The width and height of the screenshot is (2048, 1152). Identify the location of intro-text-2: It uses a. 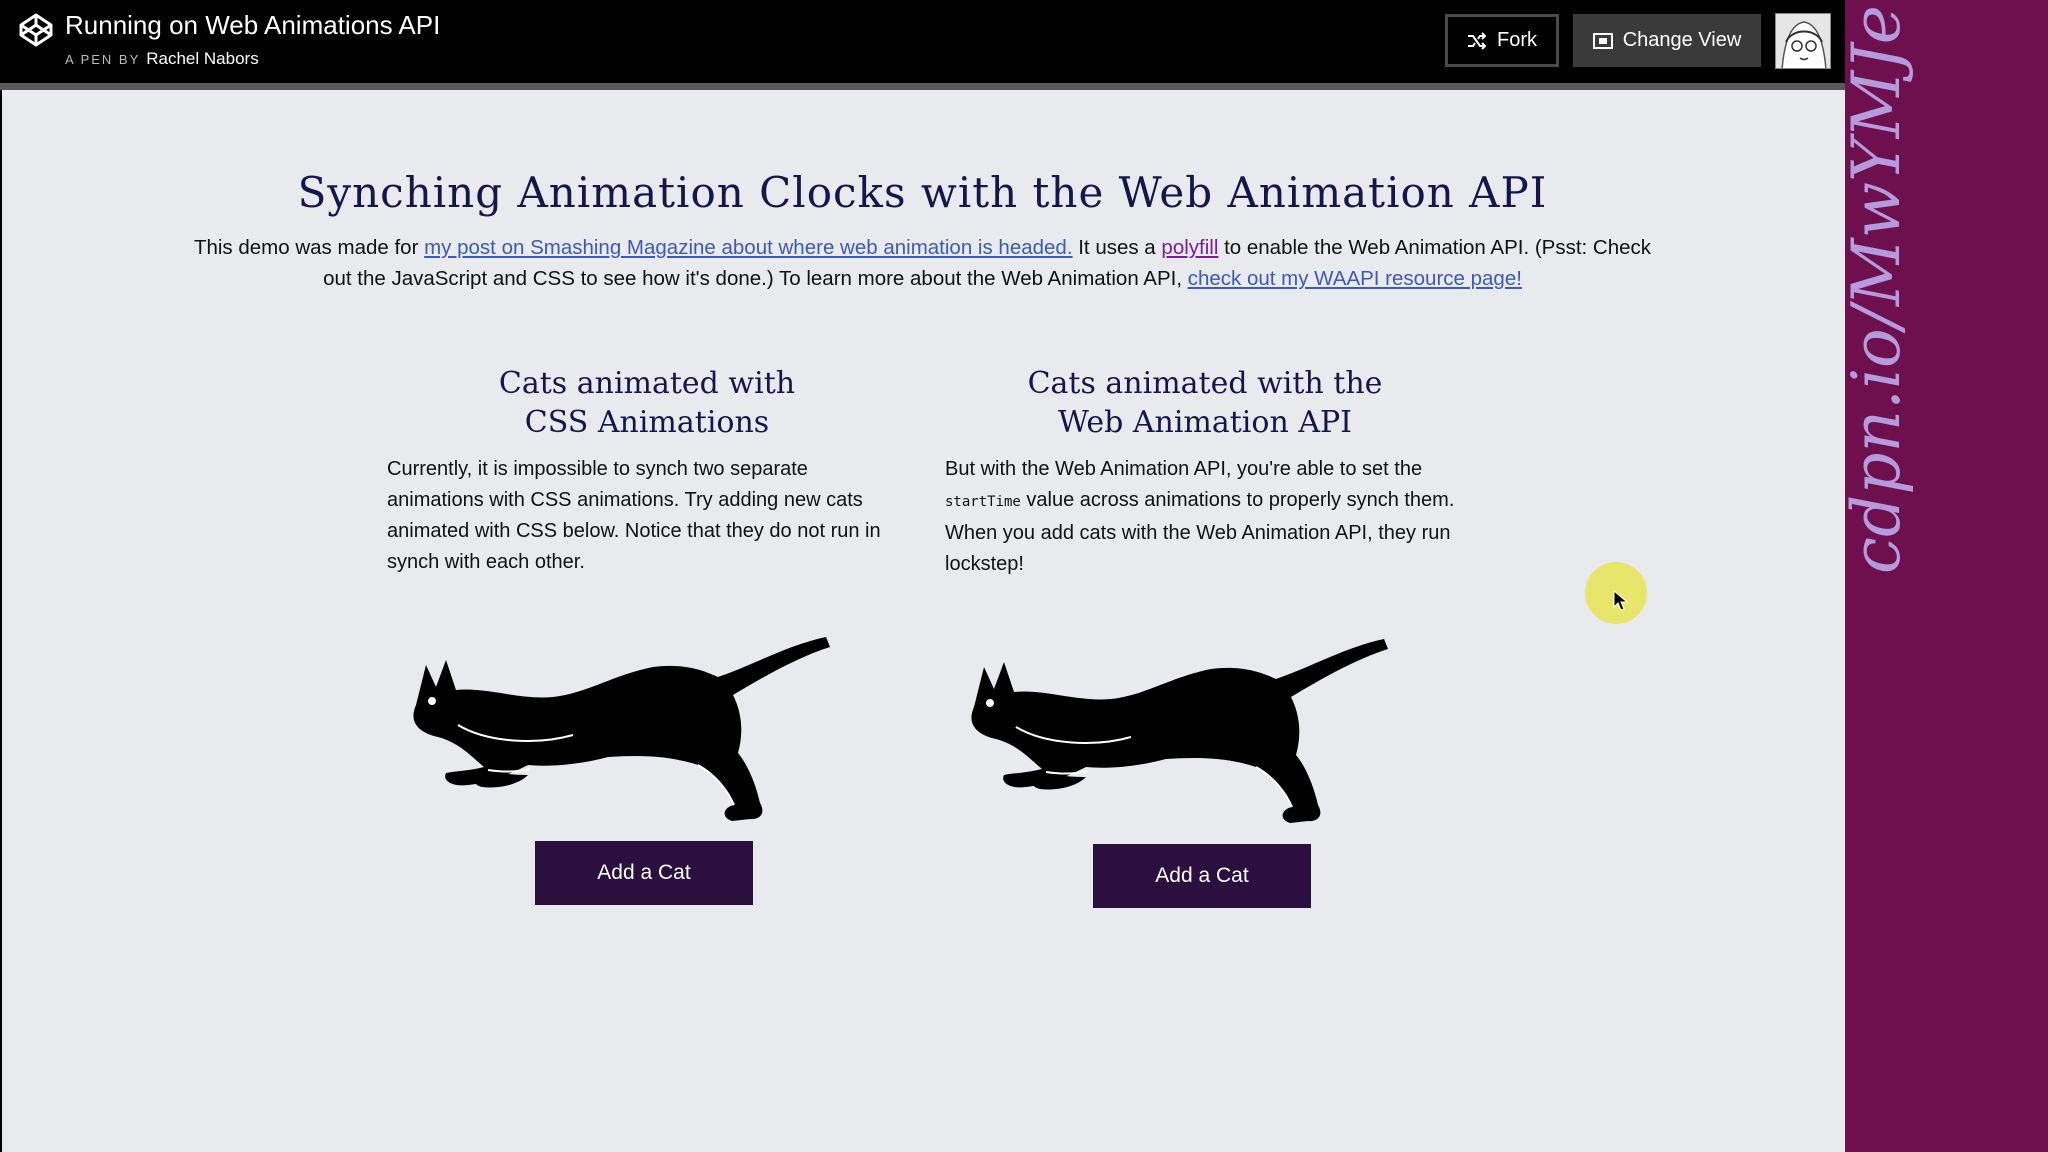
(1117, 247).